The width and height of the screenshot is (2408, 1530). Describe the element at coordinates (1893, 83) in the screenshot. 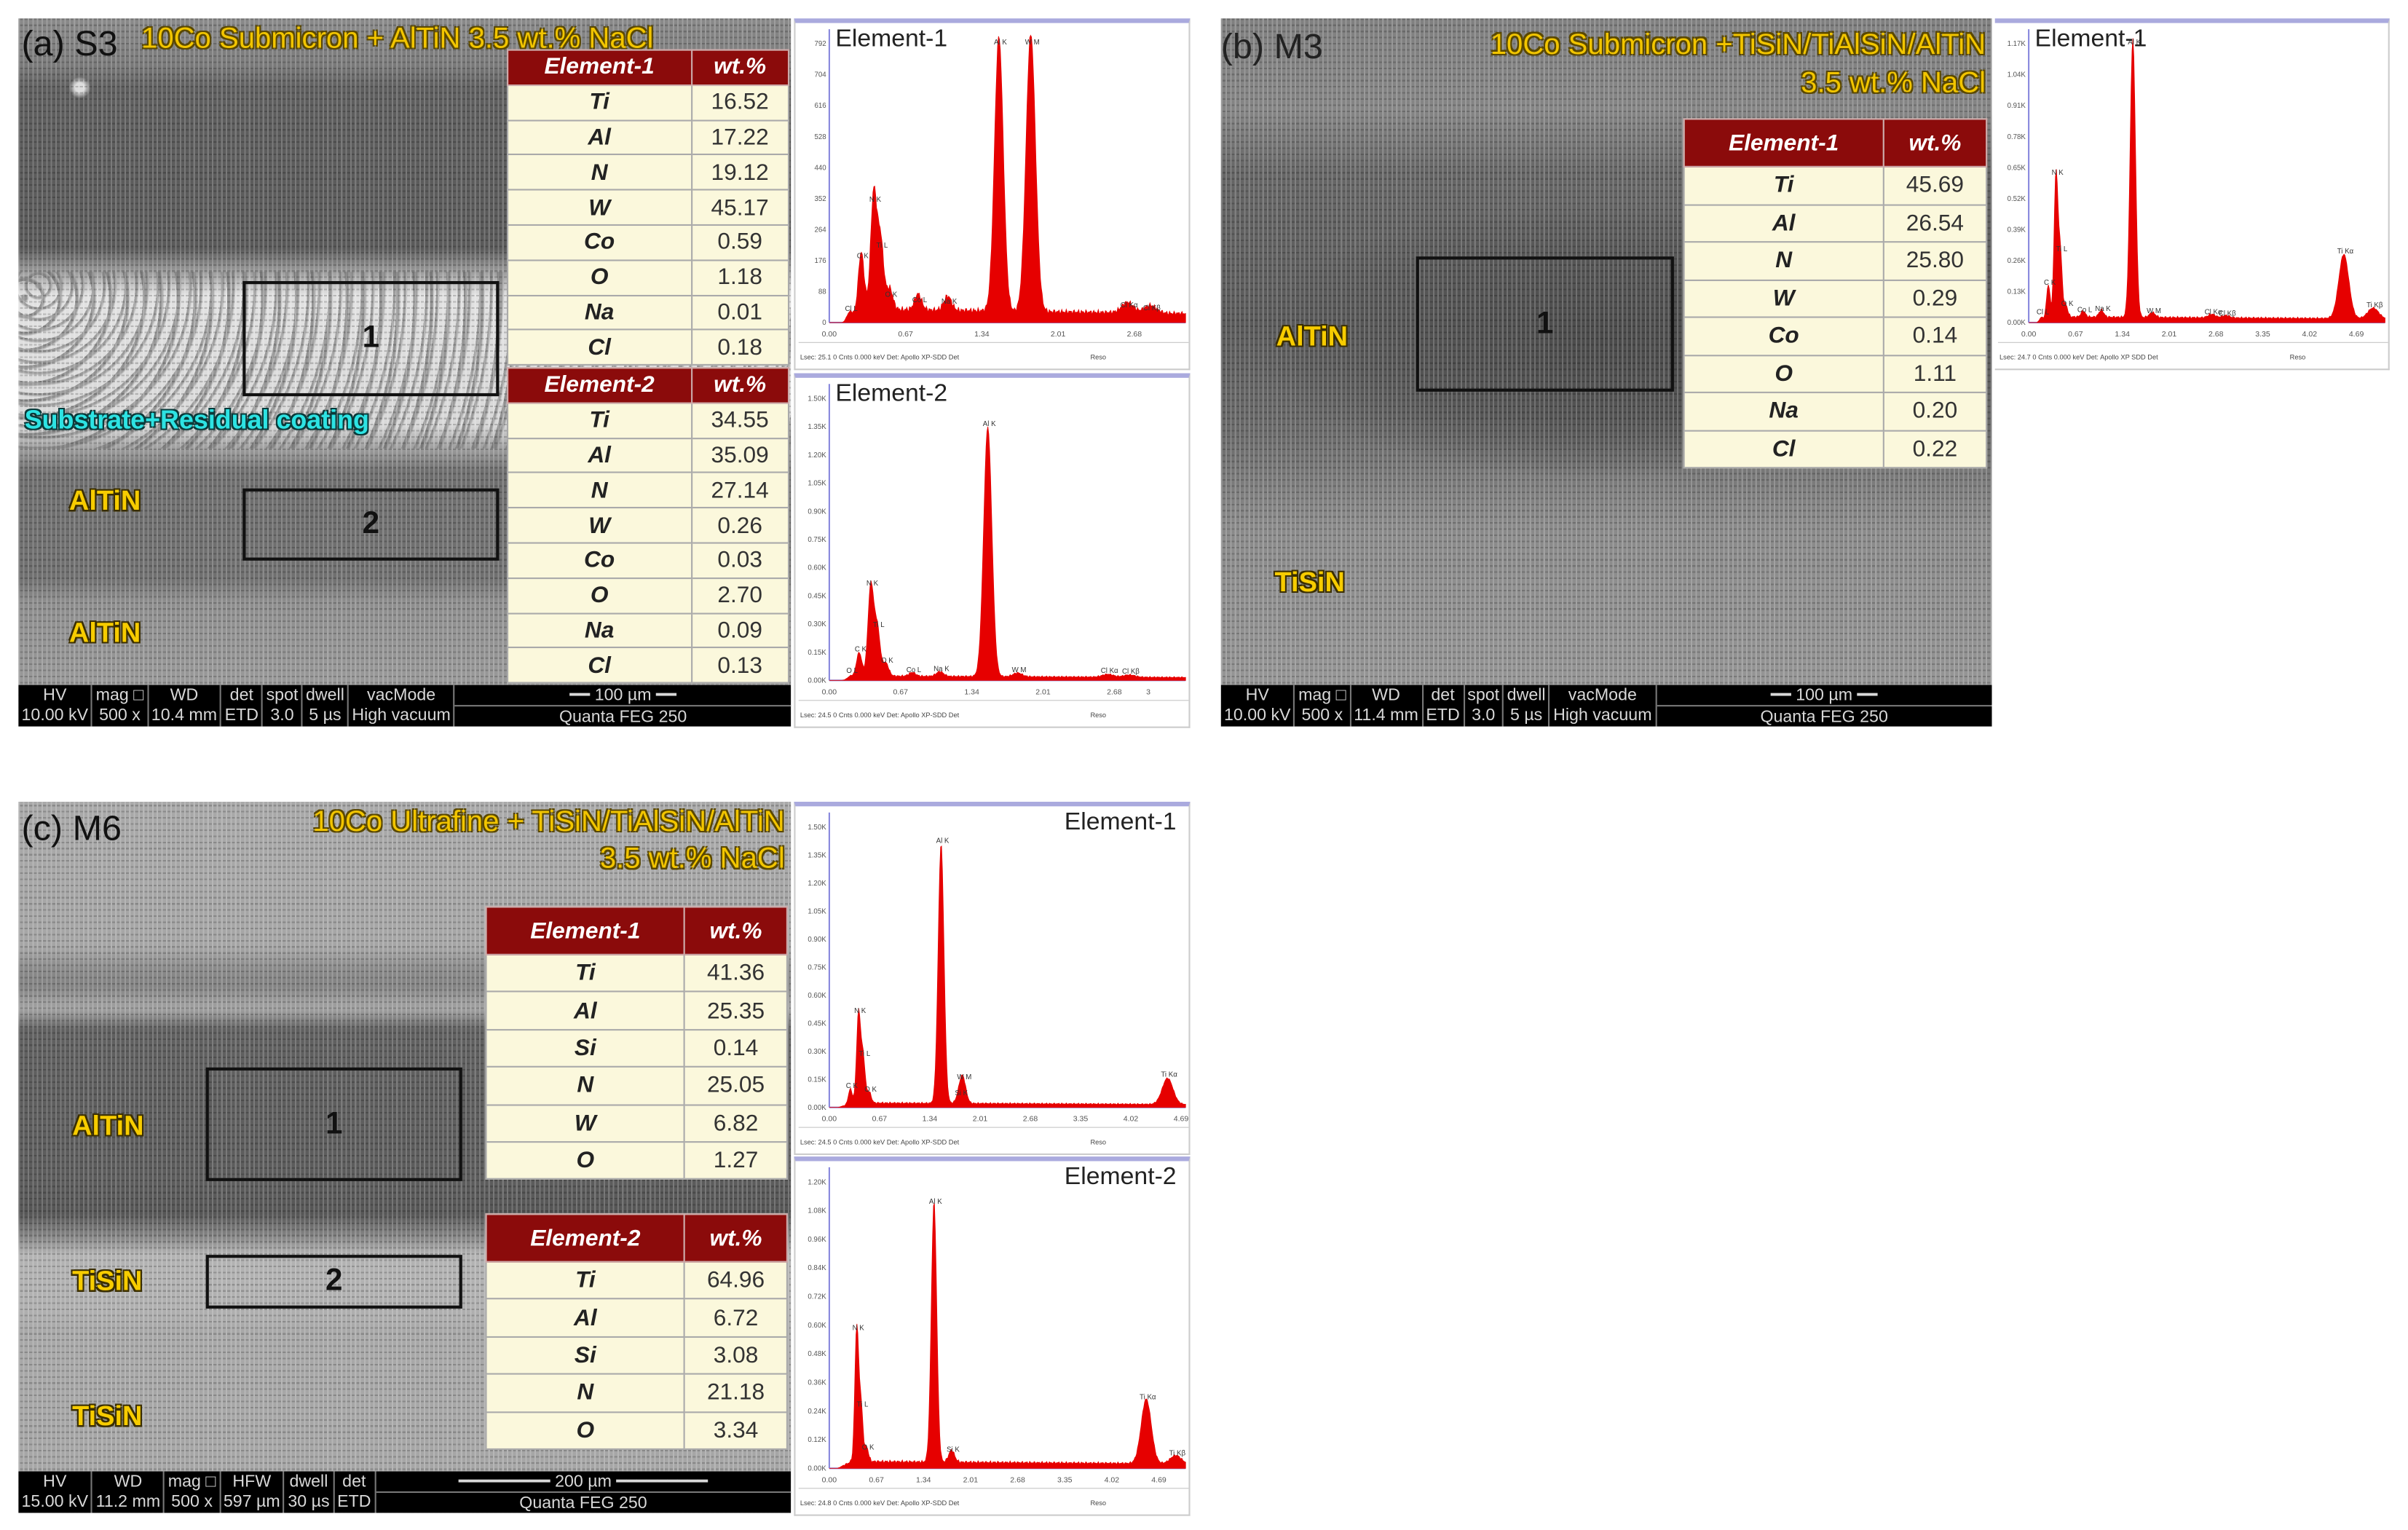

I see `panel-title-line-2: 3.5 wt.% NaCl` at that location.